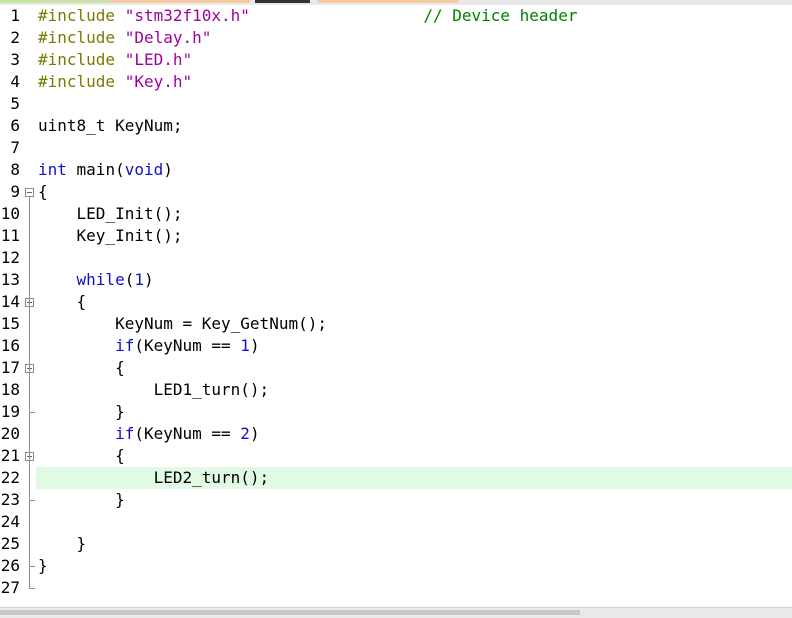 The image size is (792, 618). Describe the element at coordinates (414, 214) in the screenshot. I see `code-line: LED_Init();` at that location.